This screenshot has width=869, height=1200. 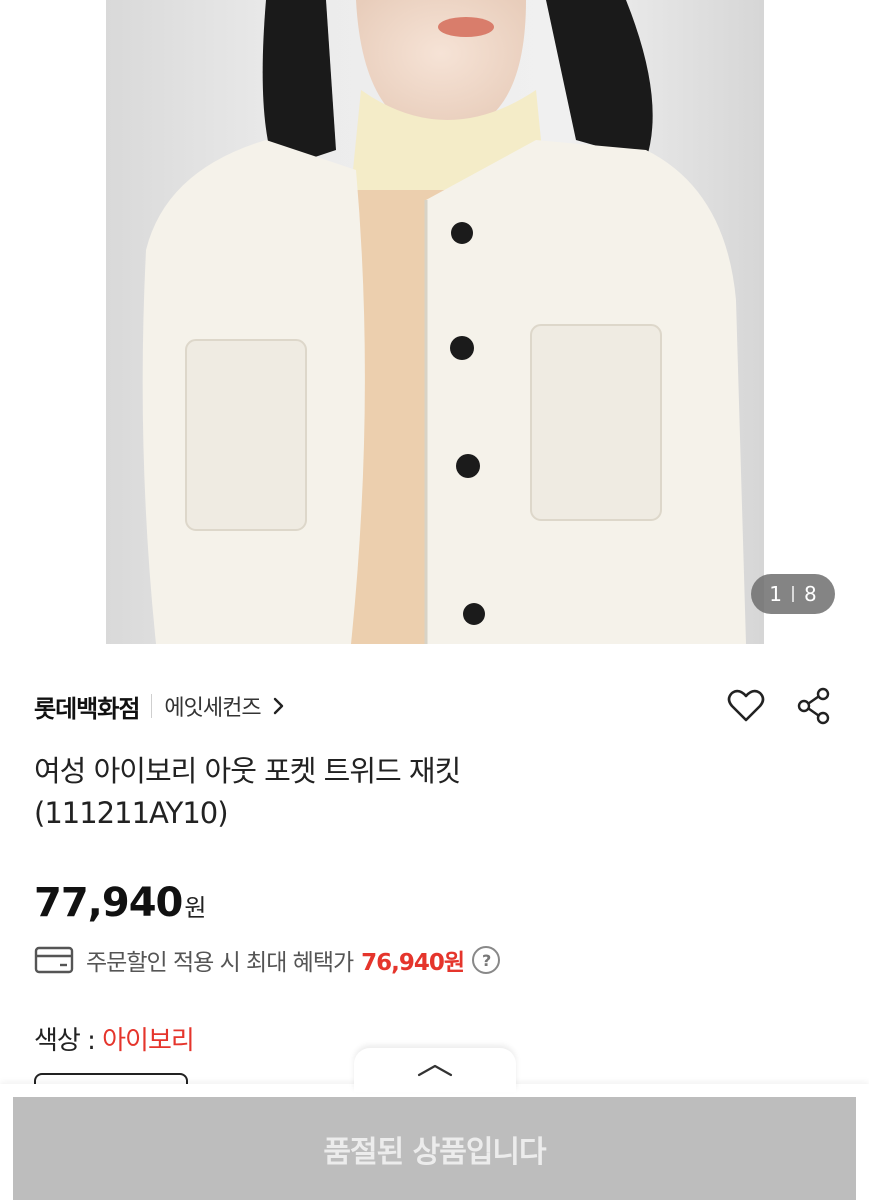 I want to click on color-option: 색상 : 아이보리, so click(x=114, y=1038).